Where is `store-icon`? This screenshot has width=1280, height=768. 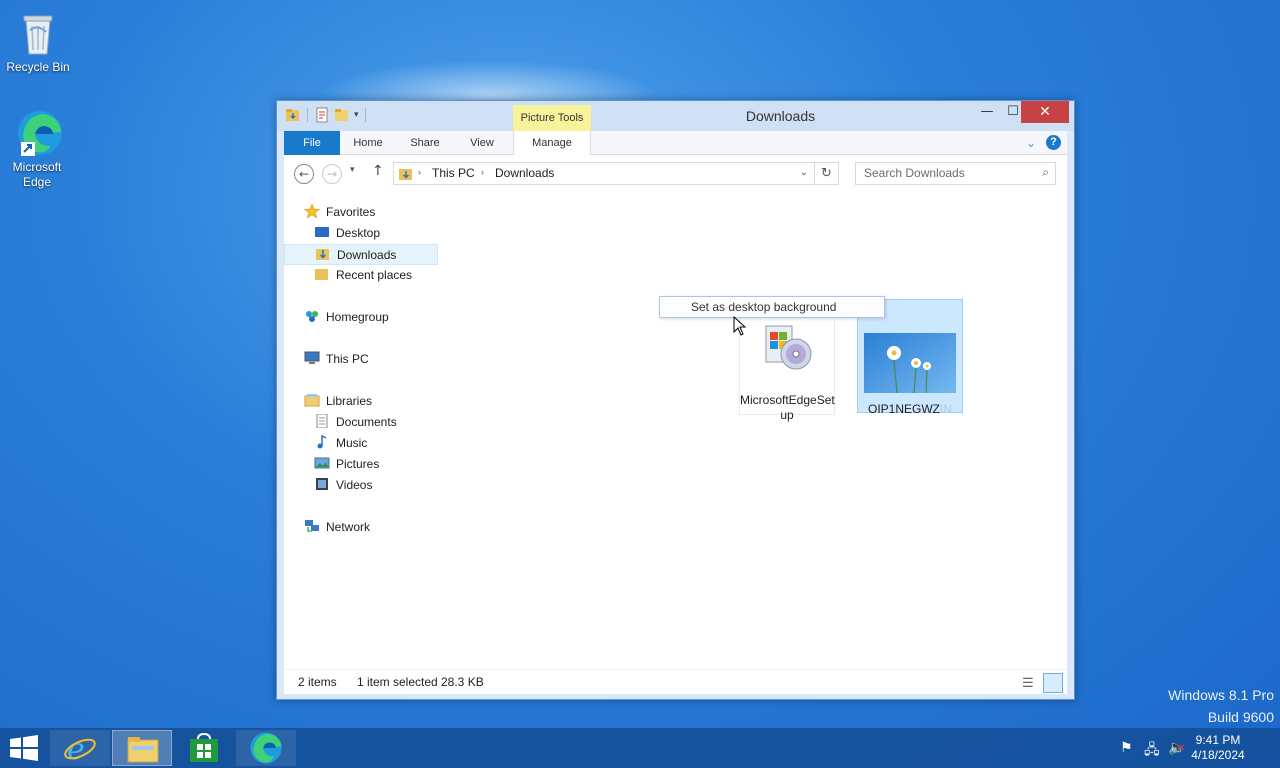
store-icon is located at coordinates (204, 747).